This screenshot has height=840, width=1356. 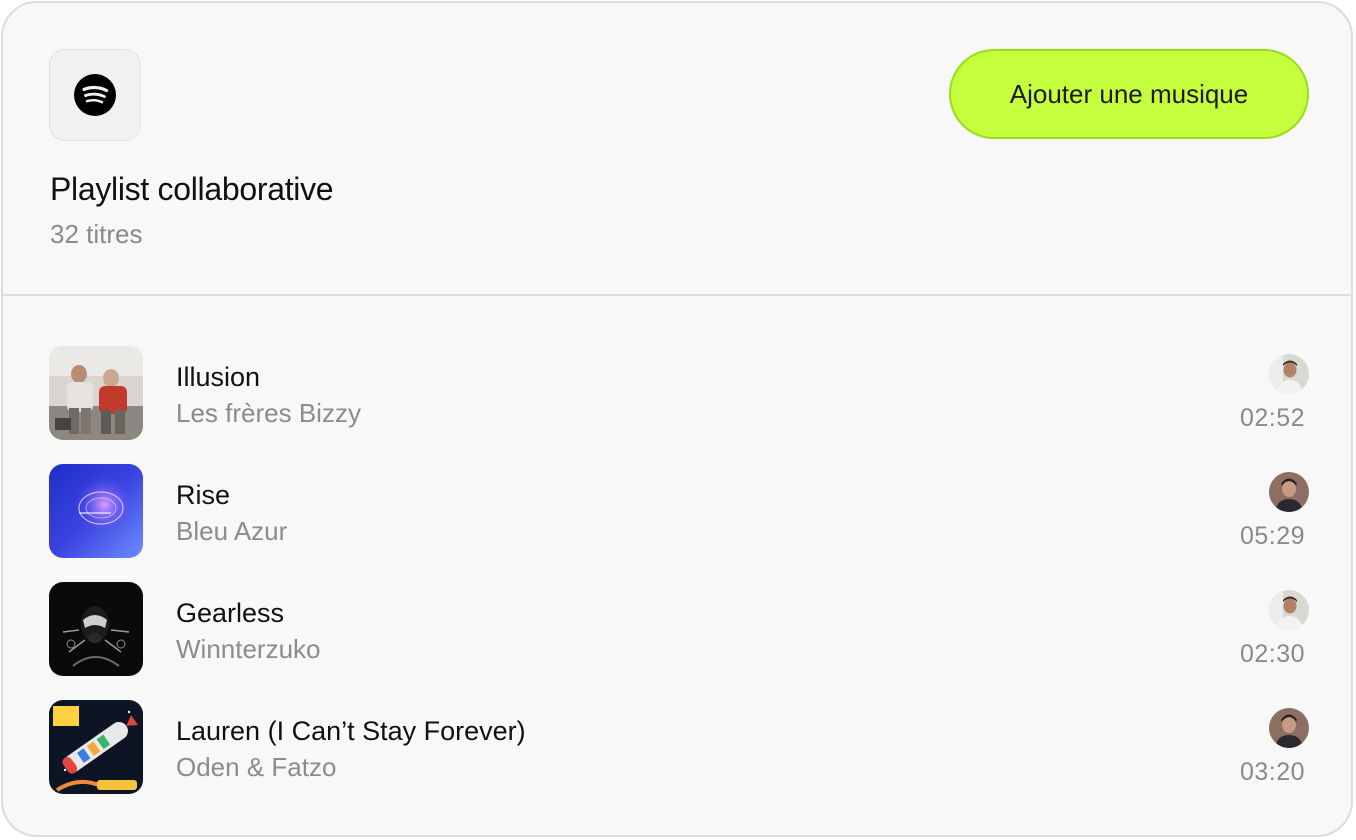 What do you see at coordinates (96, 629) in the screenshot?
I see `album-cover-gearless` at bounding box center [96, 629].